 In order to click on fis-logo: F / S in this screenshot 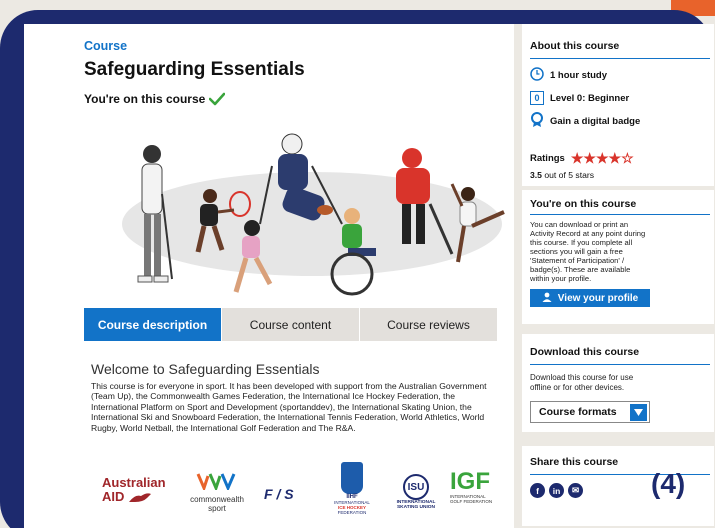, I will do `click(279, 494)`.